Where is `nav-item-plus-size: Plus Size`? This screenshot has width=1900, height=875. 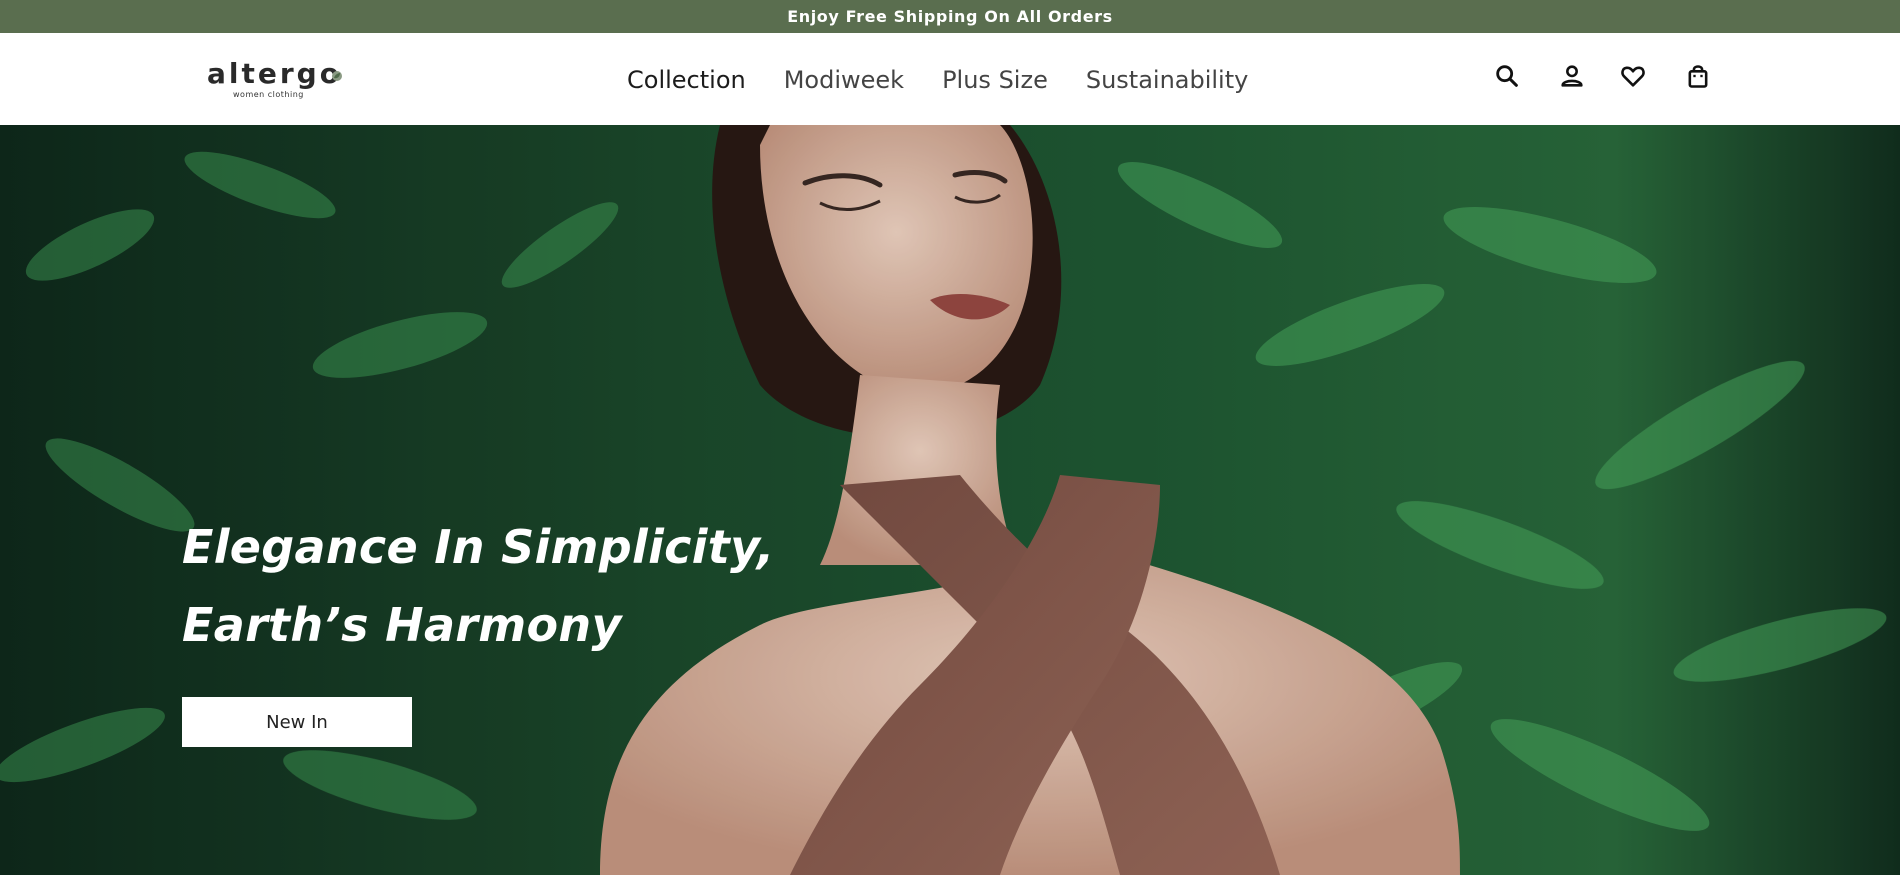 nav-item-plus-size: Plus Size is located at coordinates (995, 80).